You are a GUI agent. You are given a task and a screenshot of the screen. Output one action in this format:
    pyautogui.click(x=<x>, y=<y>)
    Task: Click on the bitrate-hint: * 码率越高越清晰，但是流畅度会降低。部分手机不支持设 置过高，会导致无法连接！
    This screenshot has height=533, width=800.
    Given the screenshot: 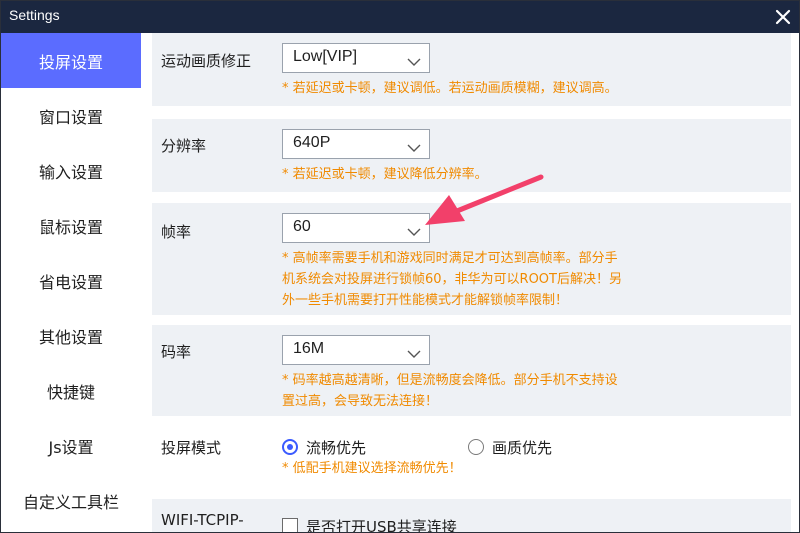 What is the action you would take?
    pyautogui.click(x=462, y=391)
    